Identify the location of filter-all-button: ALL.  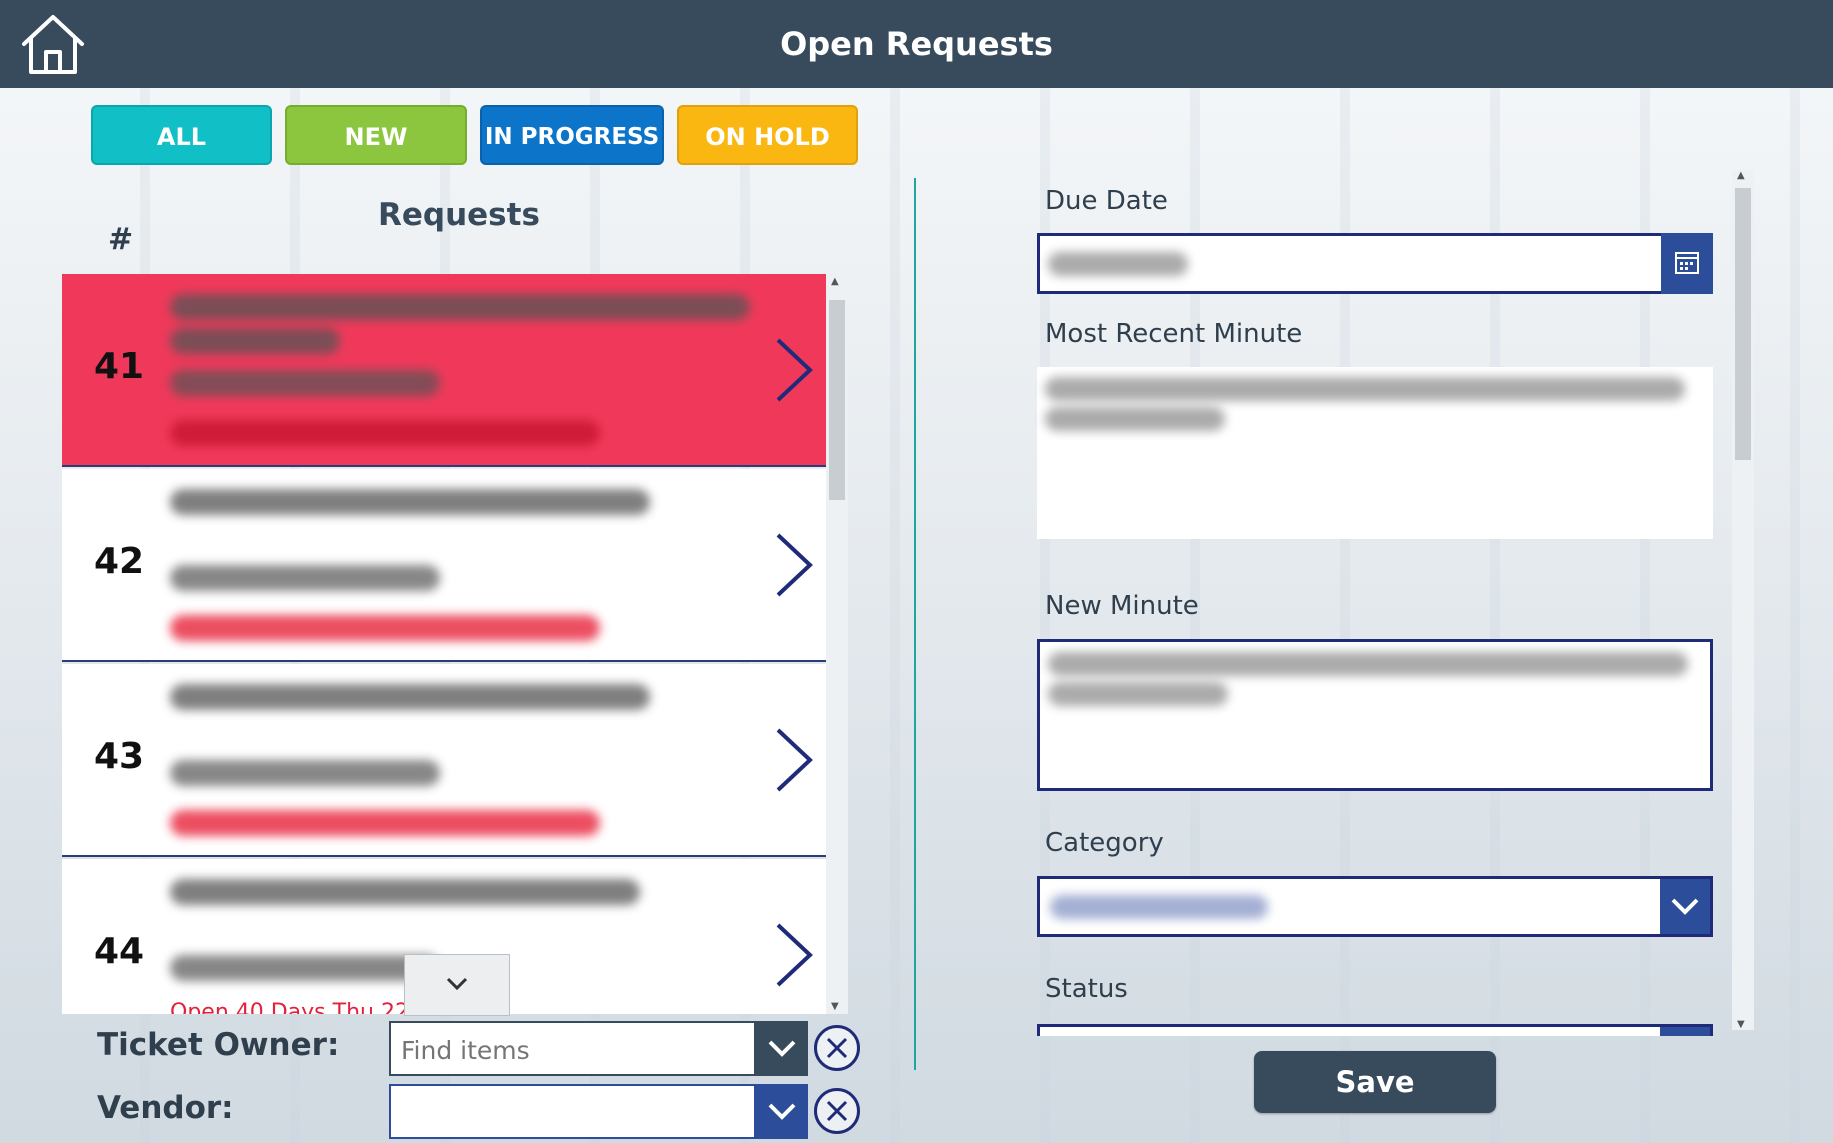
(181, 135).